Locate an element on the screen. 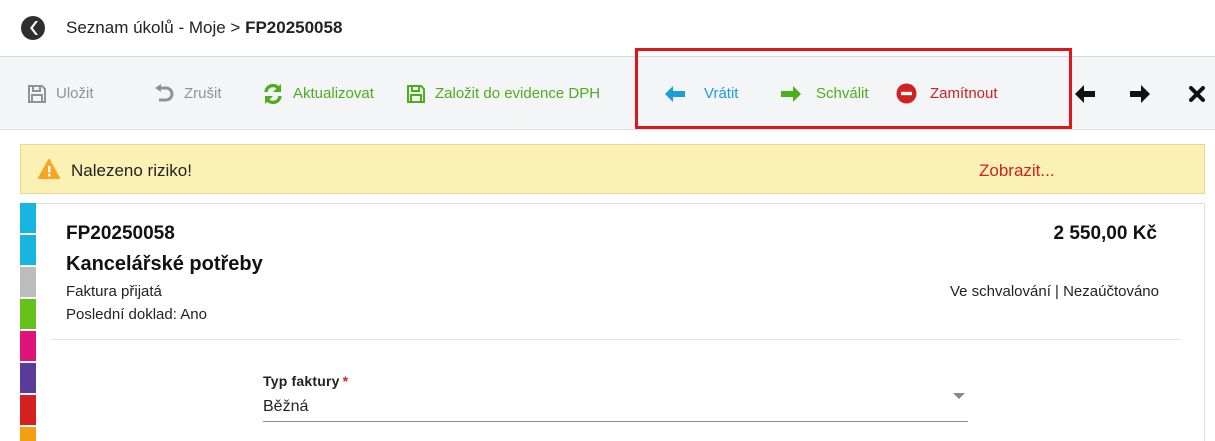 This screenshot has width=1215, height=441. cancel-button: Zrušit is located at coordinates (187, 93).